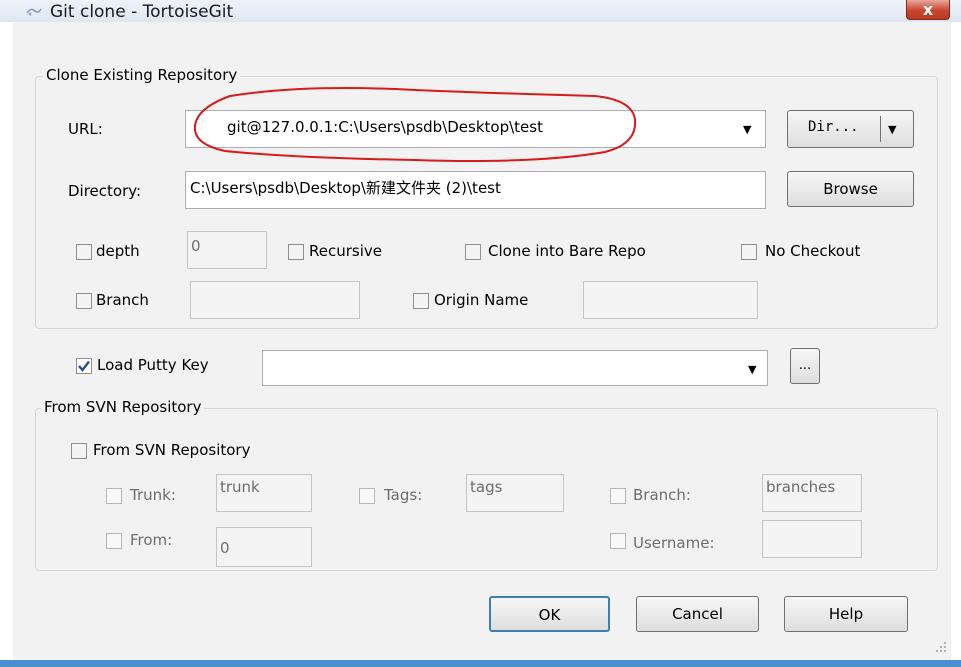 Image resolution: width=961 pixels, height=667 pixels. I want to click on tags-checkbox, so click(367, 496).